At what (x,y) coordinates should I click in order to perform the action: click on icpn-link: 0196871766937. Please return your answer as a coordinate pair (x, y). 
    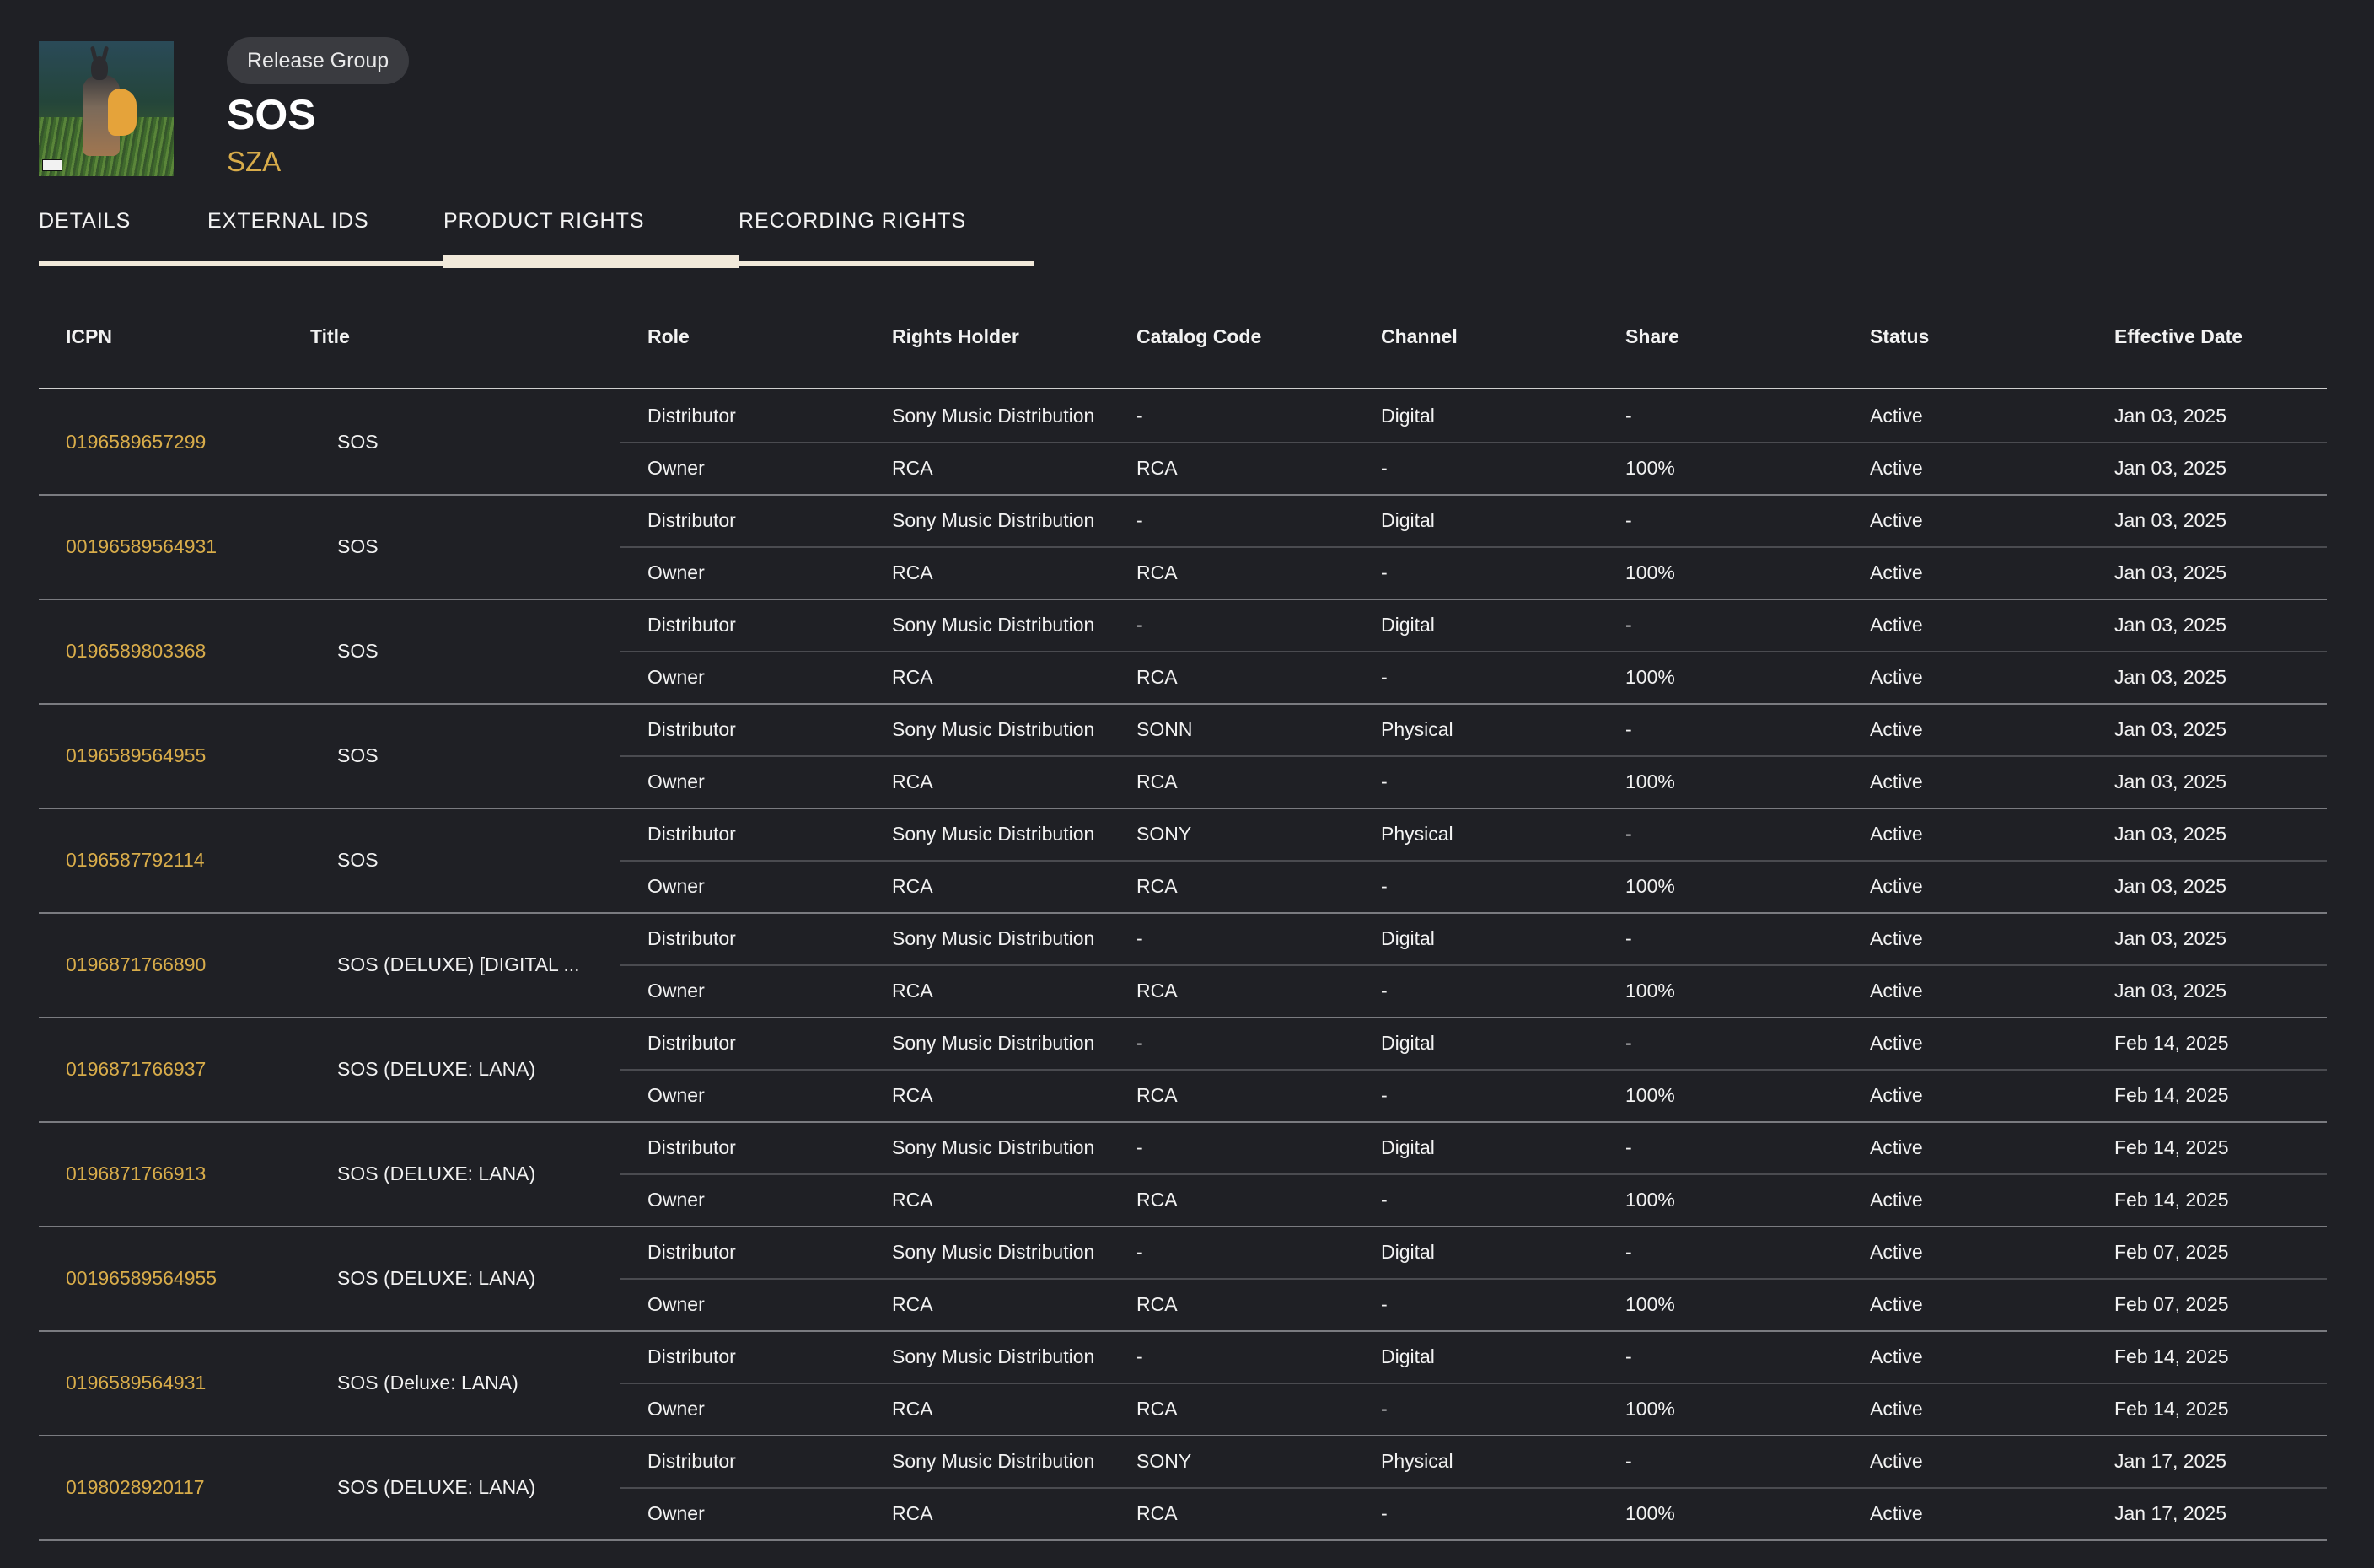
    Looking at the image, I should click on (136, 1069).